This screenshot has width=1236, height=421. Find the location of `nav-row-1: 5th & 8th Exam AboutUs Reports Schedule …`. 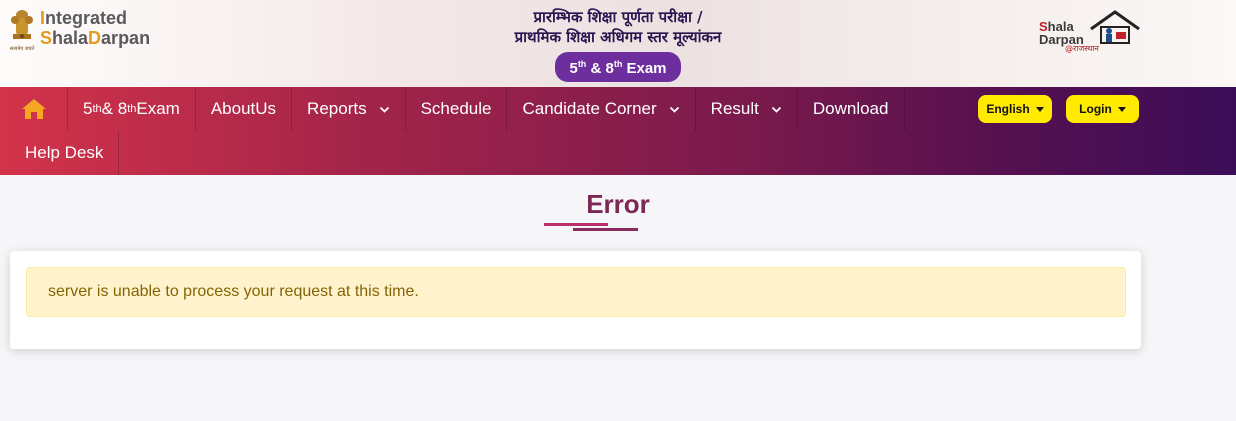

nav-row-1: 5th & 8th Exam AboutUs Reports Schedule … is located at coordinates (453, 109).